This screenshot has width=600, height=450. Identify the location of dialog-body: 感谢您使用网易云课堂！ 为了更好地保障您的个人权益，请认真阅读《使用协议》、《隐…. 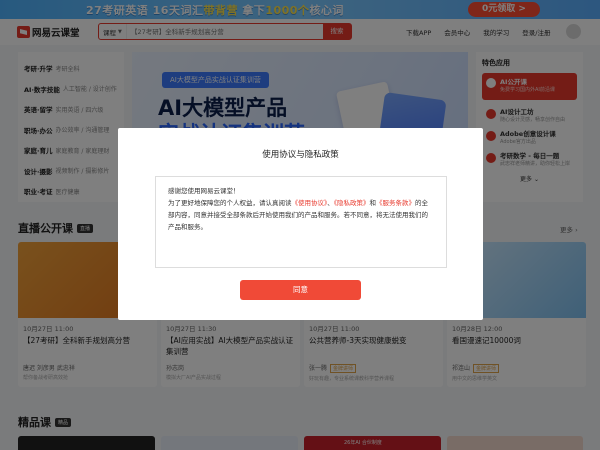
(301, 222).